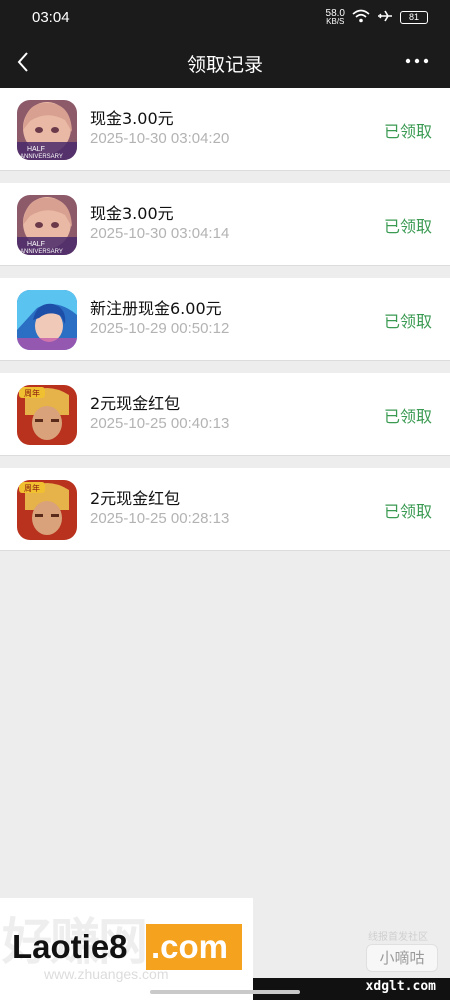 This screenshot has height=1000, width=450. I want to click on battery-icon: 81, so click(414, 17).